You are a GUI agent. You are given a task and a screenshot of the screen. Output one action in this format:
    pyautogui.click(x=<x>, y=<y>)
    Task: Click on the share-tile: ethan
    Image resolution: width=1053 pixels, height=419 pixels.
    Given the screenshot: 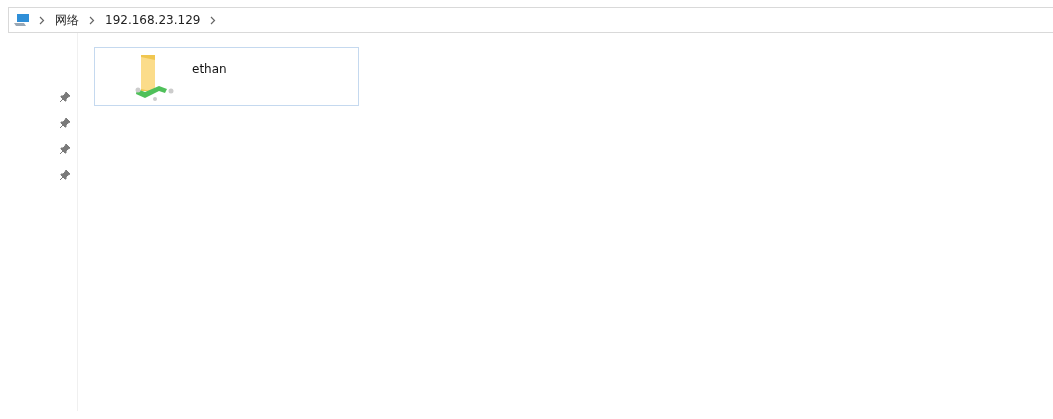 What is the action you would take?
    pyautogui.click(x=226, y=76)
    